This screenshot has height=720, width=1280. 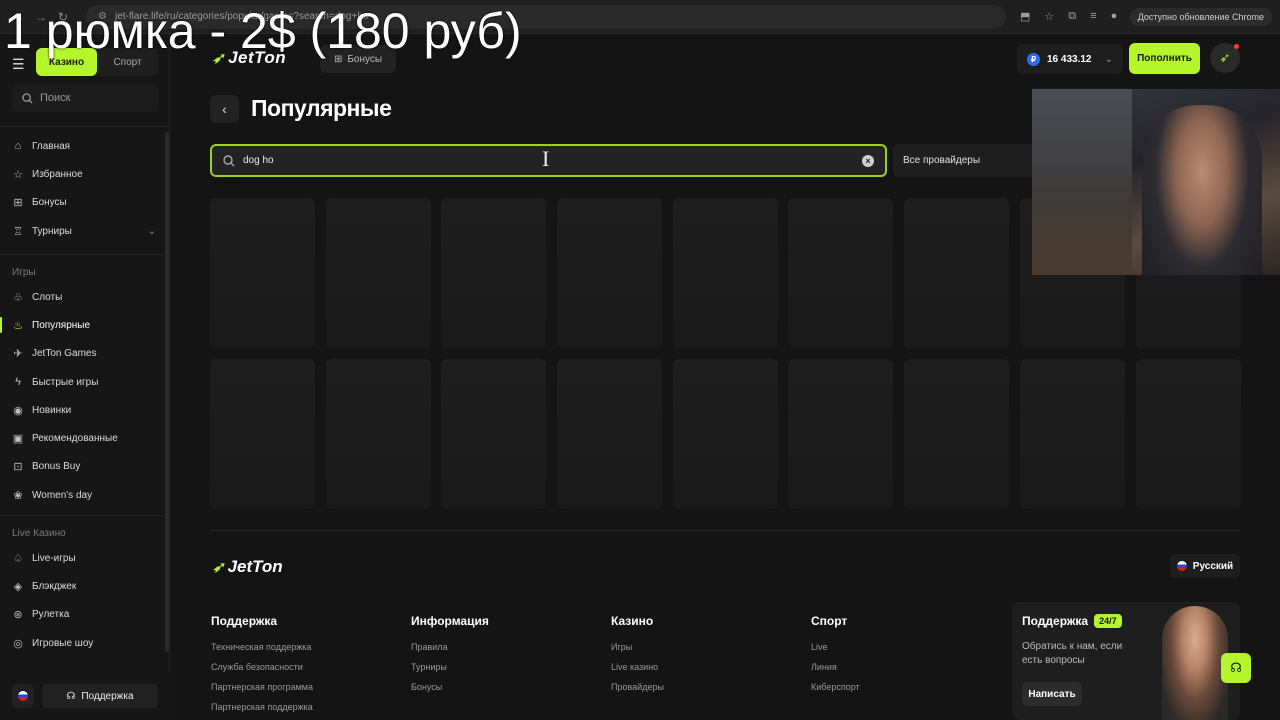 What do you see at coordinates (18, 325) in the screenshot?
I see `fire-icon: ♨` at bounding box center [18, 325].